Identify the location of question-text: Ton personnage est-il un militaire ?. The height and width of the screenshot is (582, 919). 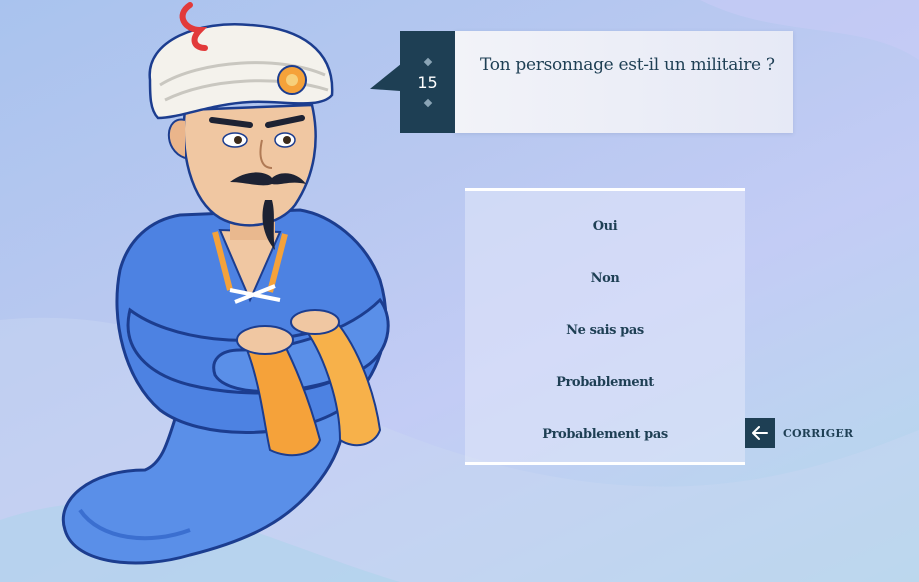
(627, 65).